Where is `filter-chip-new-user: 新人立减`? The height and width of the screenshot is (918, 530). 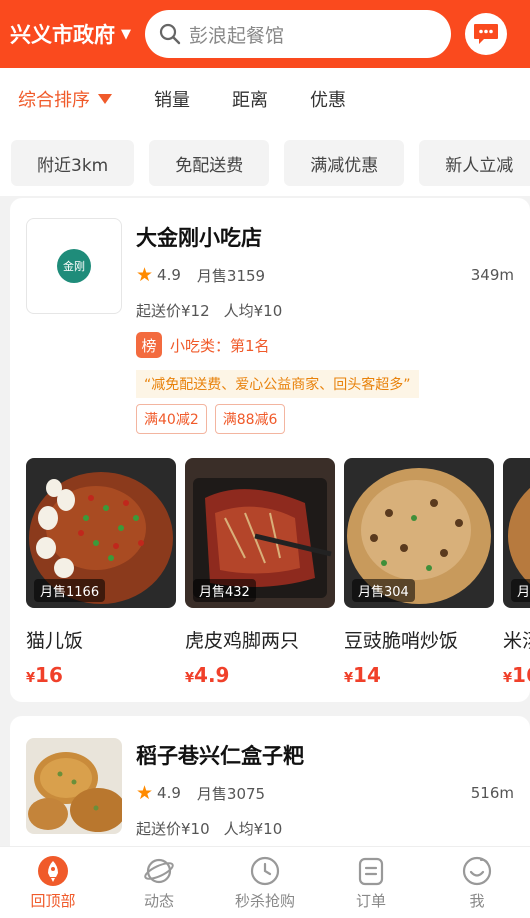 filter-chip-new-user: 新人立减 is located at coordinates (474, 163).